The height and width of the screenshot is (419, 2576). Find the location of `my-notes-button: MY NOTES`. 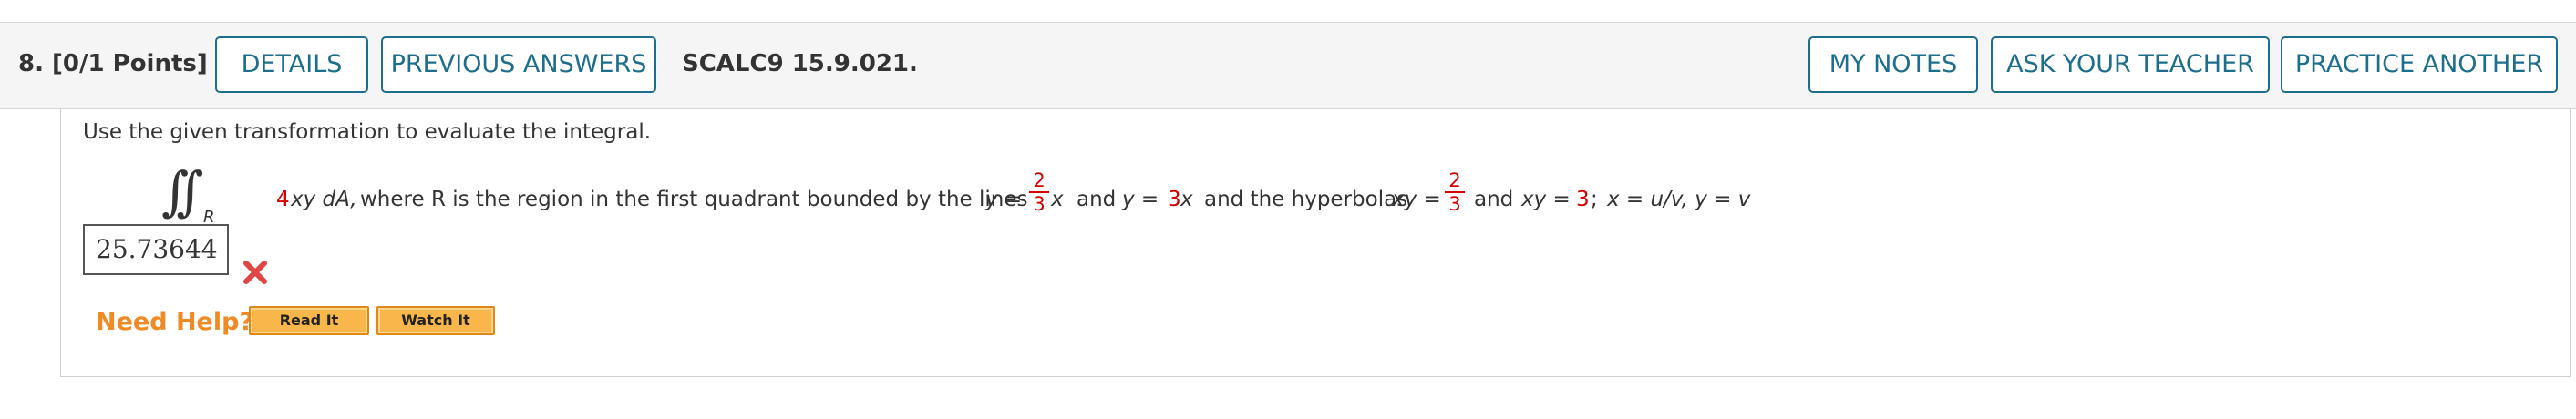

my-notes-button: MY NOTES is located at coordinates (1893, 64).